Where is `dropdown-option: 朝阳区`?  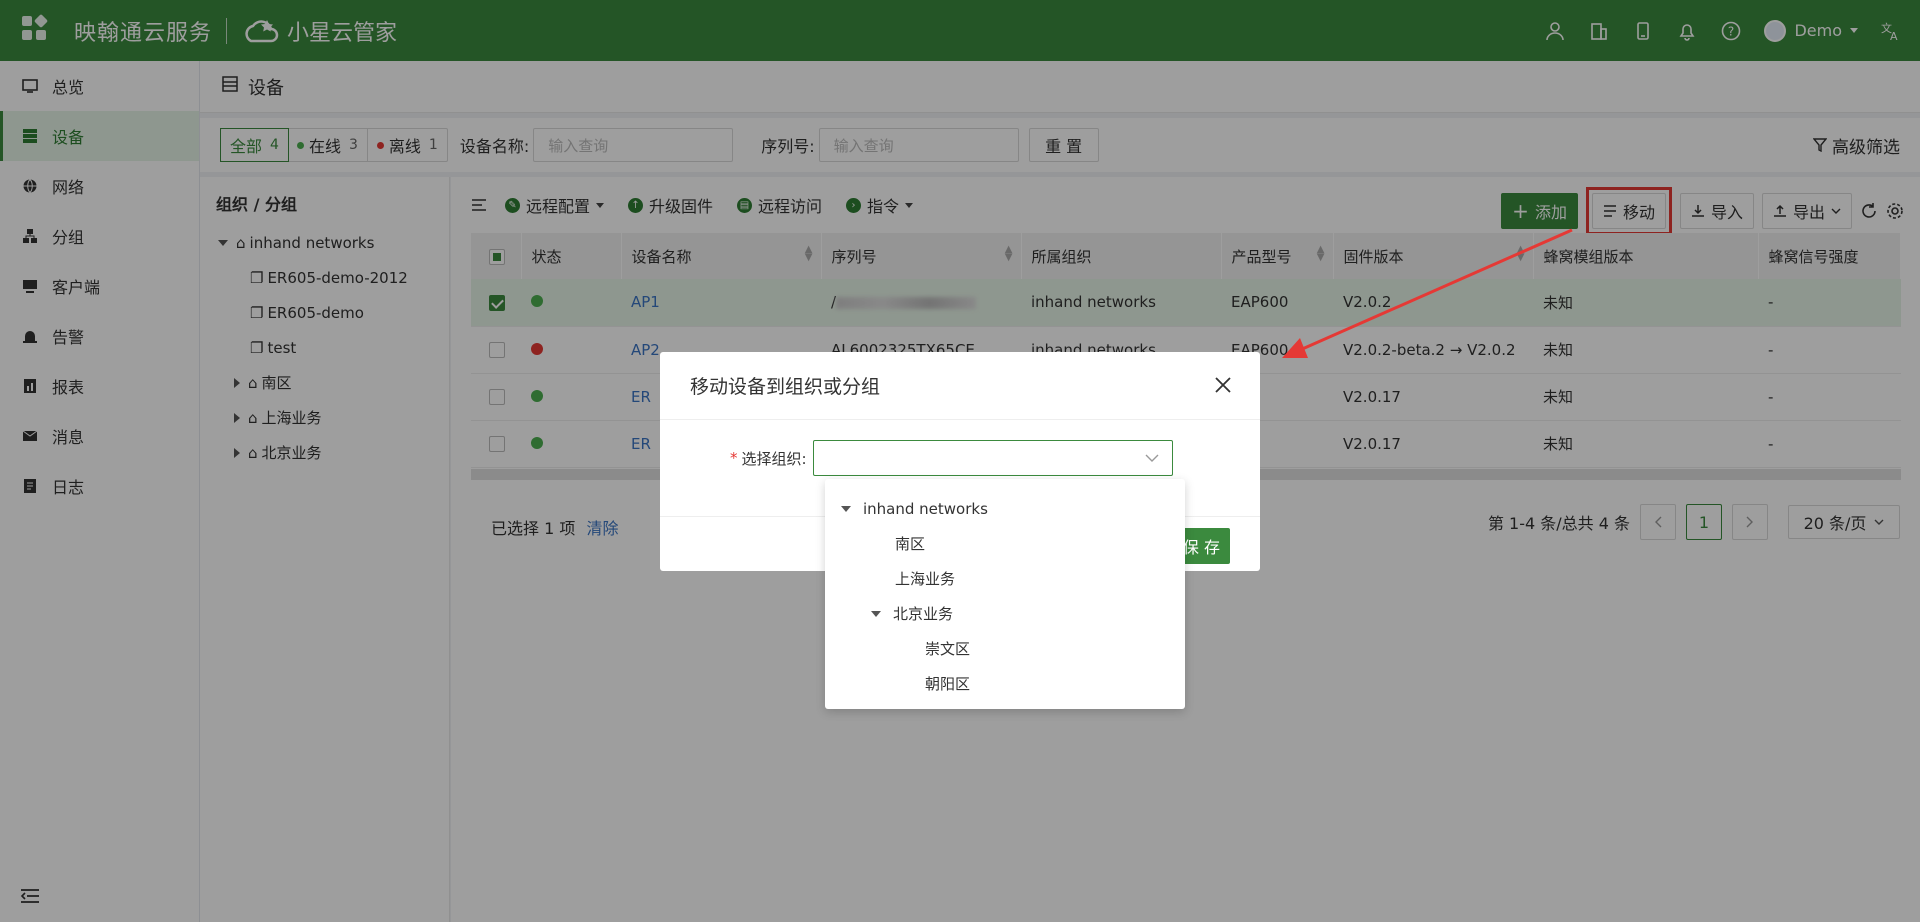
dropdown-option: 朝阳区 is located at coordinates (1005, 683).